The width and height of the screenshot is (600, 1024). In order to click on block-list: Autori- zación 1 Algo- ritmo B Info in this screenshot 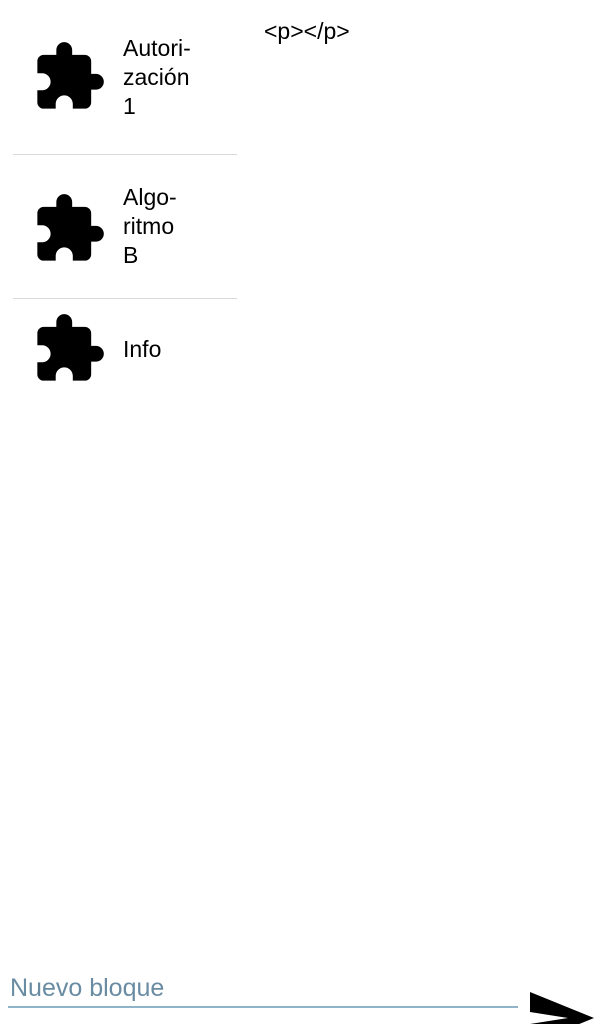, I will do `click(125, 203)`.